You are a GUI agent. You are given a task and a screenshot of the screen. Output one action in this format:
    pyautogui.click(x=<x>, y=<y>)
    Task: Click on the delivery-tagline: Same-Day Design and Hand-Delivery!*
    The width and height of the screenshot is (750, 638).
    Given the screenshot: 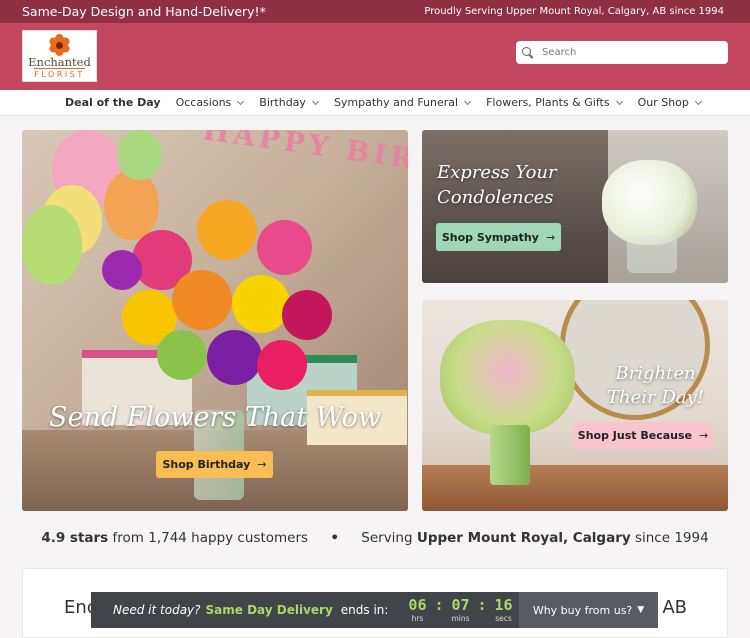 What is the action you would take?
    pyautogui.click(x=144, y=11)
    